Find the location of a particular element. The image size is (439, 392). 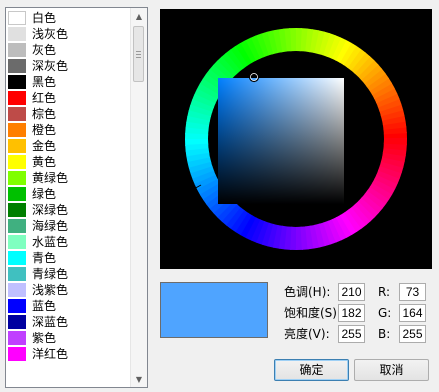

red-label: R: is located at coordinates (384, 292).